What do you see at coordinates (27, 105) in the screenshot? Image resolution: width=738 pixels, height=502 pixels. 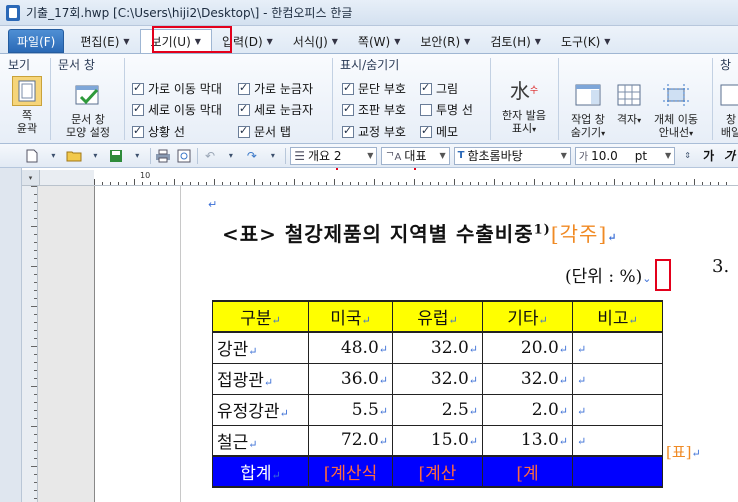 I see `page-outline-button: 쪽 윤곽` at bounding box center [27, 105].